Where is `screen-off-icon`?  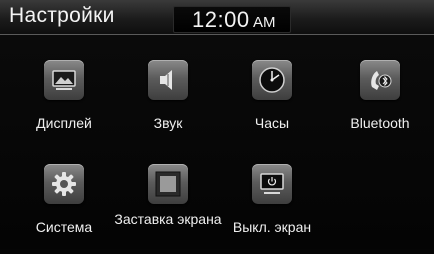
screen-off-icon is located at coordinates (272, 184).